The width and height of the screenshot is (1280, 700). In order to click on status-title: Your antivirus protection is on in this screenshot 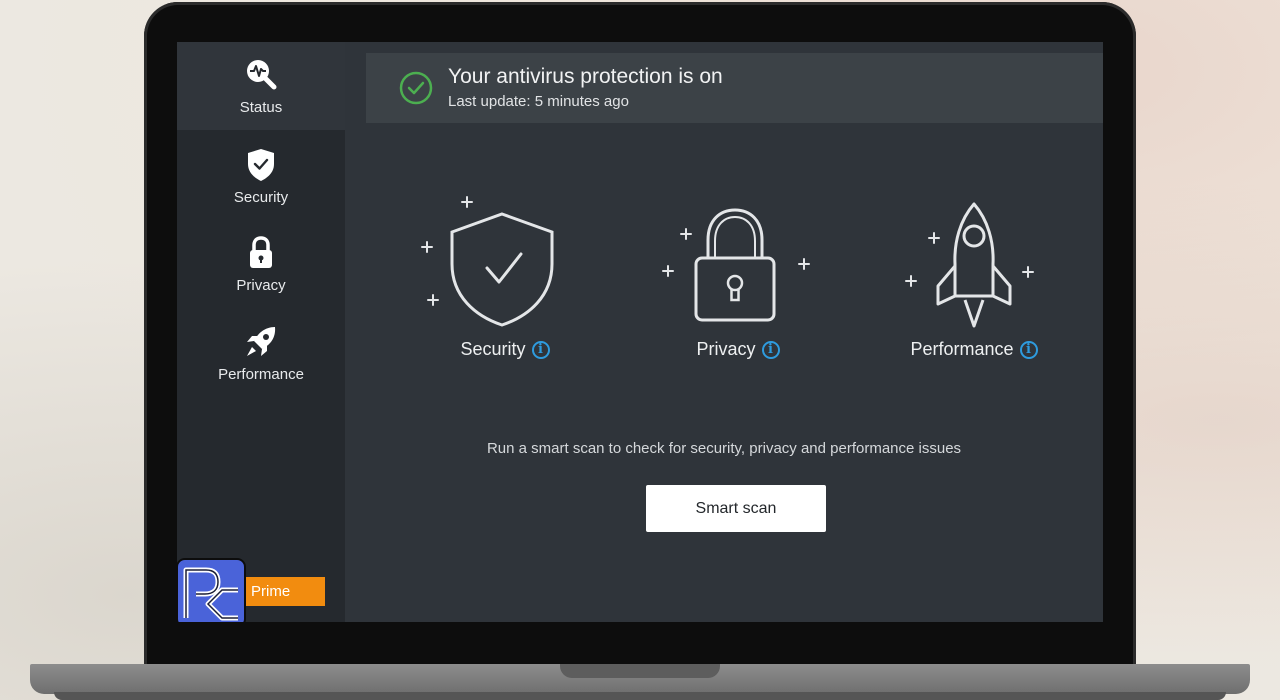, I will do `click(585, 76)`.